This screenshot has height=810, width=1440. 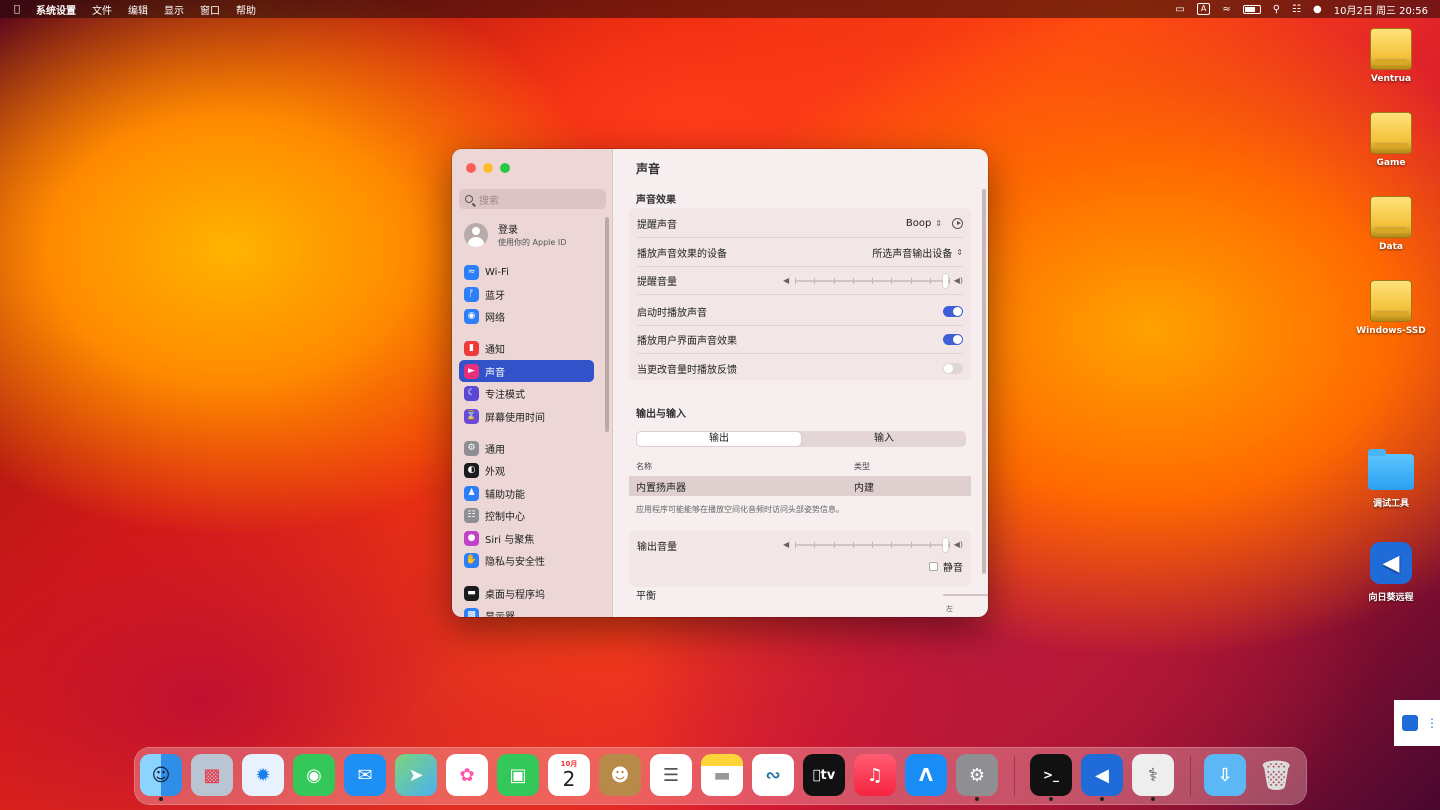 What do you see at coordinates (938, 223) in the screenshot?
I see `updown-chevron-icon: ⇕` at bounding box center [938, 223].